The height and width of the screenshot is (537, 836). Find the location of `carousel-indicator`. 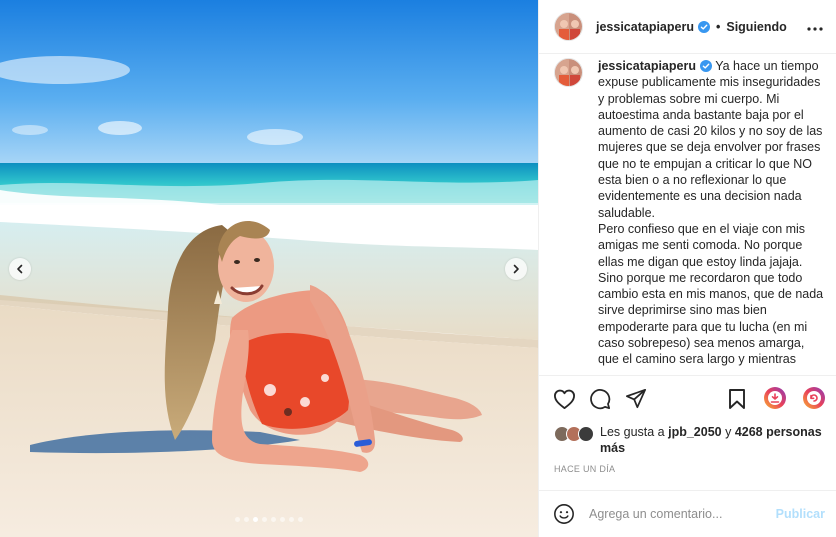

carousel-indicator is located at coordinates (269, 519).